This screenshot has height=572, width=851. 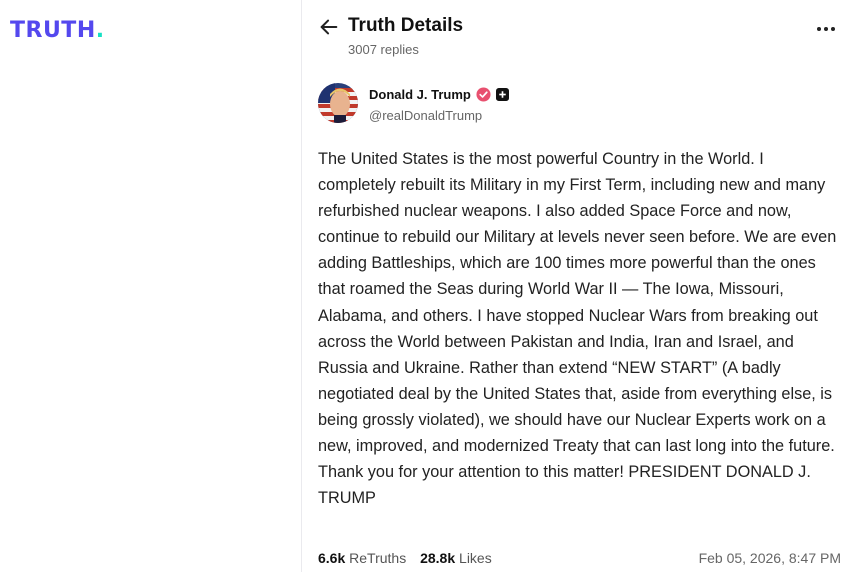 I want to click on retruths-label: ReTruths, so click(x=378, y=558).